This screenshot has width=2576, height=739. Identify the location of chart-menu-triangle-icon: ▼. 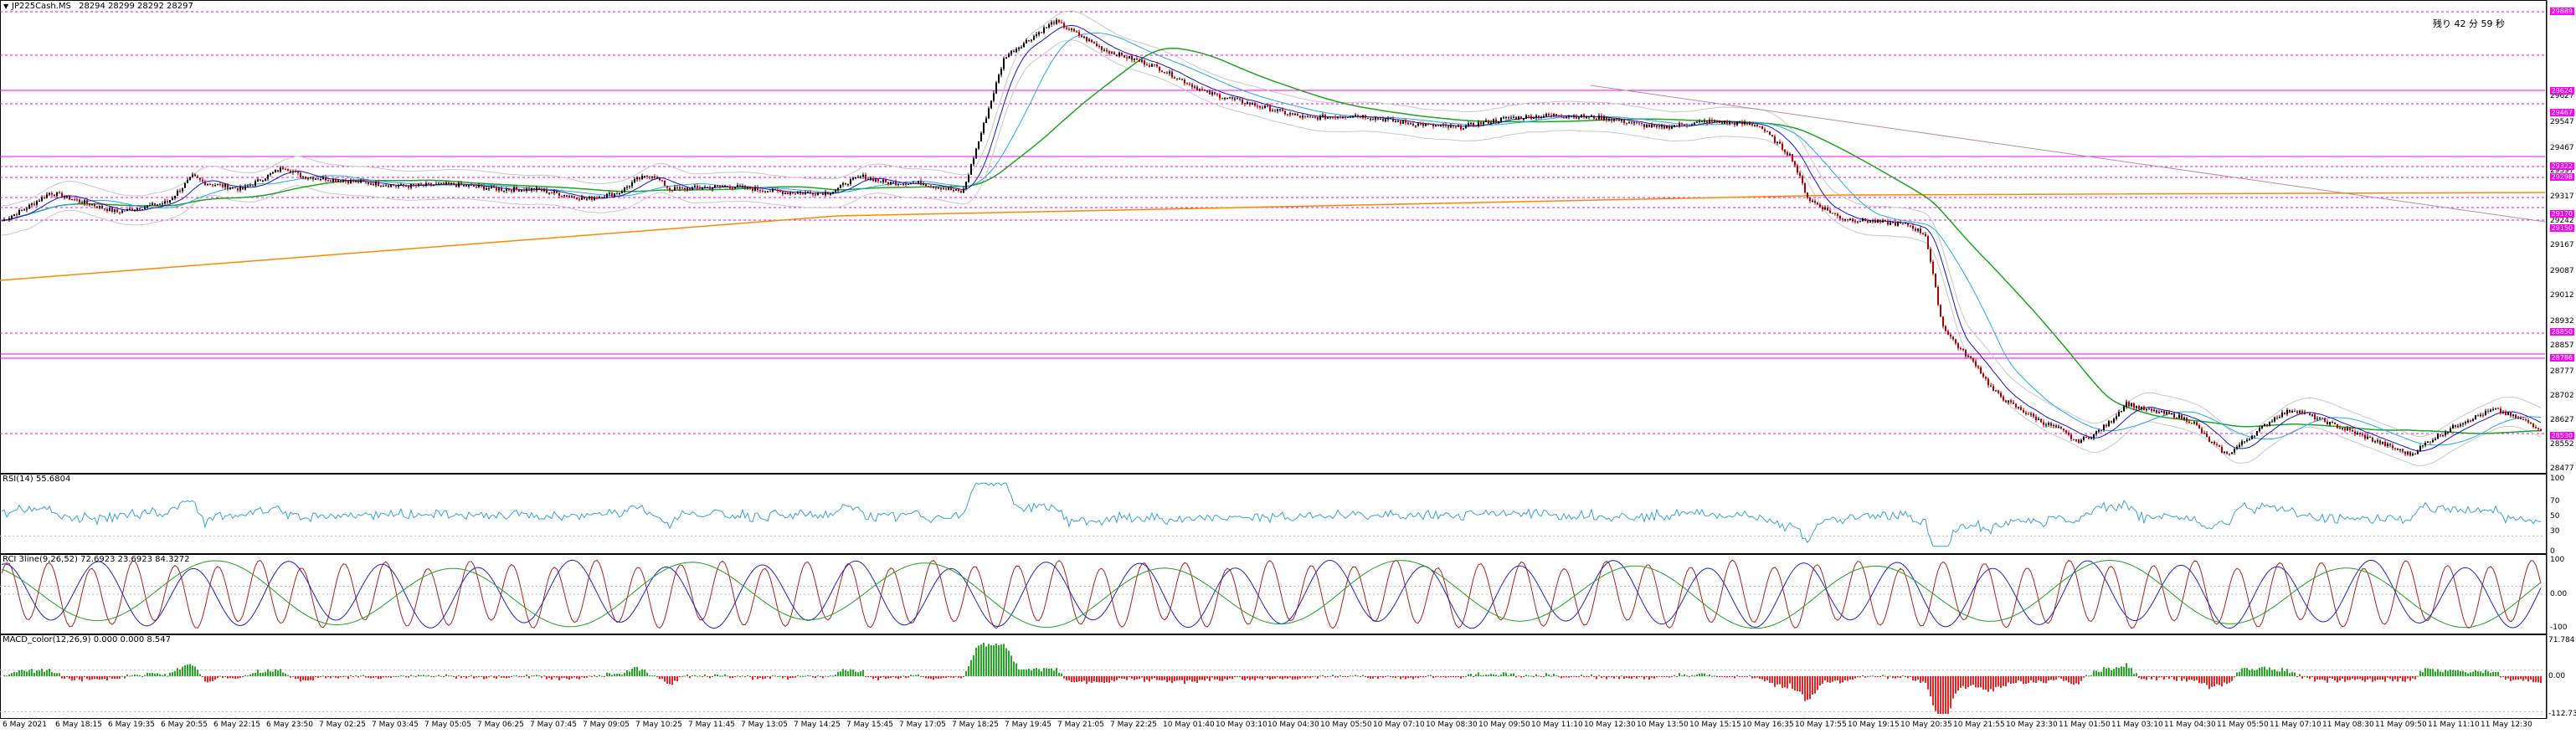
(6, 6).